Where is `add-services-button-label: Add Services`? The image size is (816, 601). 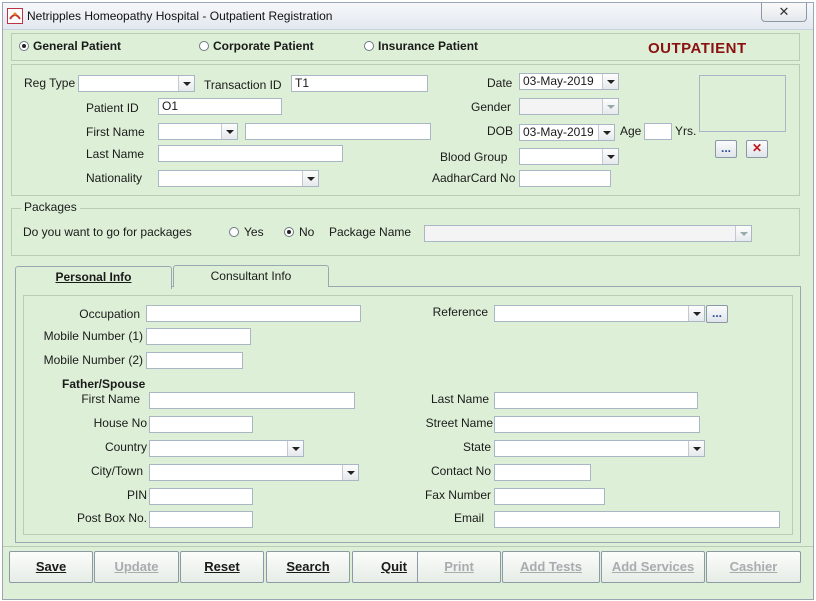 add-services-button-label: Add Services is located at coordinates (653, 566).